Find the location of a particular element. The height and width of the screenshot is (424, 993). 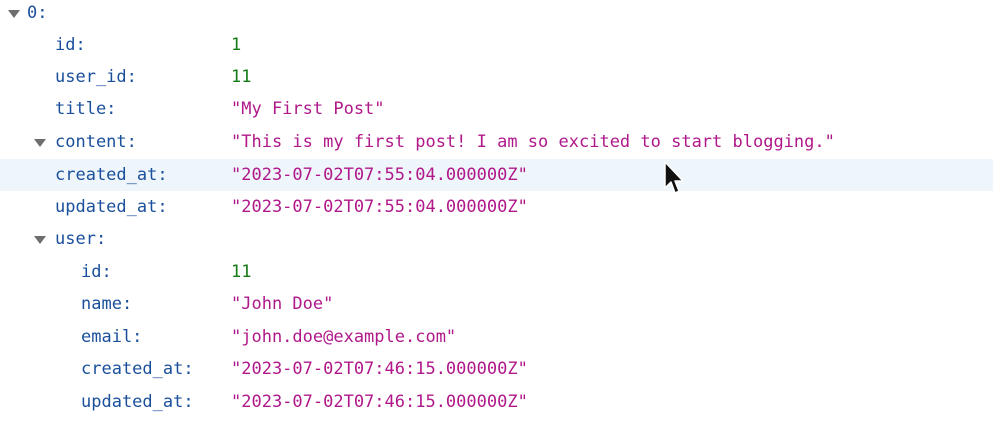

tree-row-user-name: name: "John Doe" is located at coordinates (496, 304).